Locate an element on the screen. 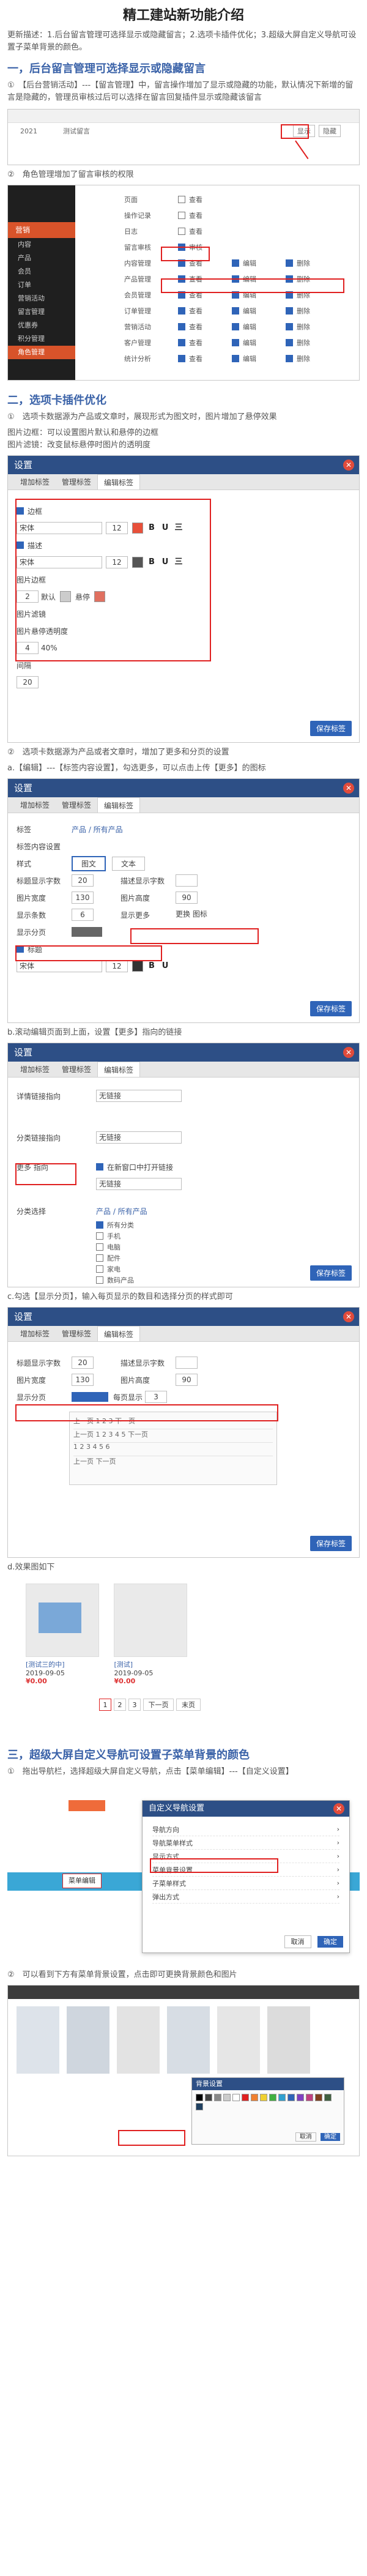 The image size is (367, 2576). menu-edit-button: 菜单编辑 is located at coordinates (82, 1881).